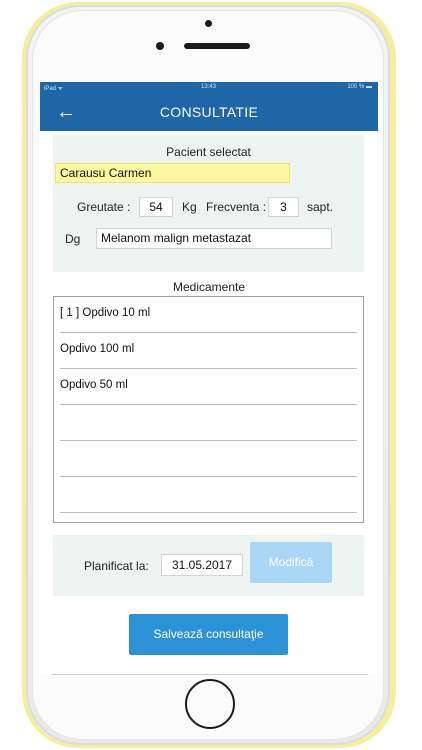 The width and height of the screenshot is (422, 750). What do you see at coordinates (291, 562) in the screenshot?
I see `update-button: Modifică` at bounding box center [291, 562].